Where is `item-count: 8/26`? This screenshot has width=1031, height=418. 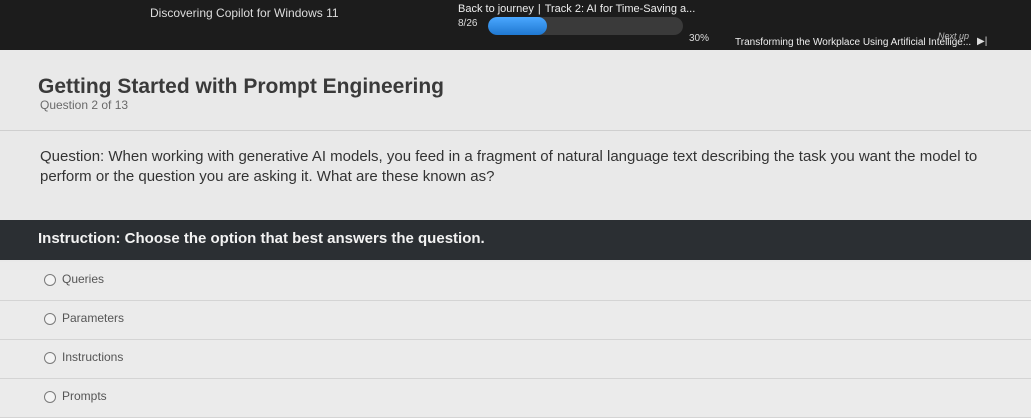 item-count: 8/26 is located at coordinates (468, 23).